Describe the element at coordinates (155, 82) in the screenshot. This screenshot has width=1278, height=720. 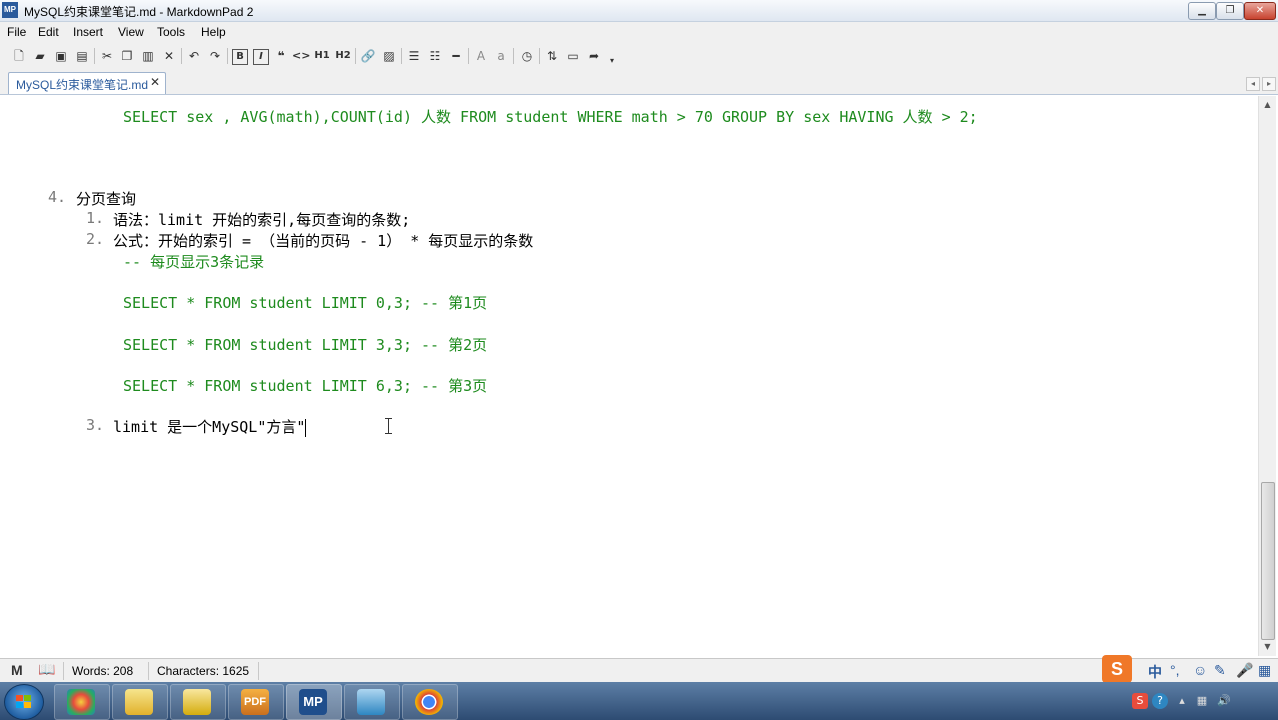
I see `tab-close-icon: ✕` at that location.